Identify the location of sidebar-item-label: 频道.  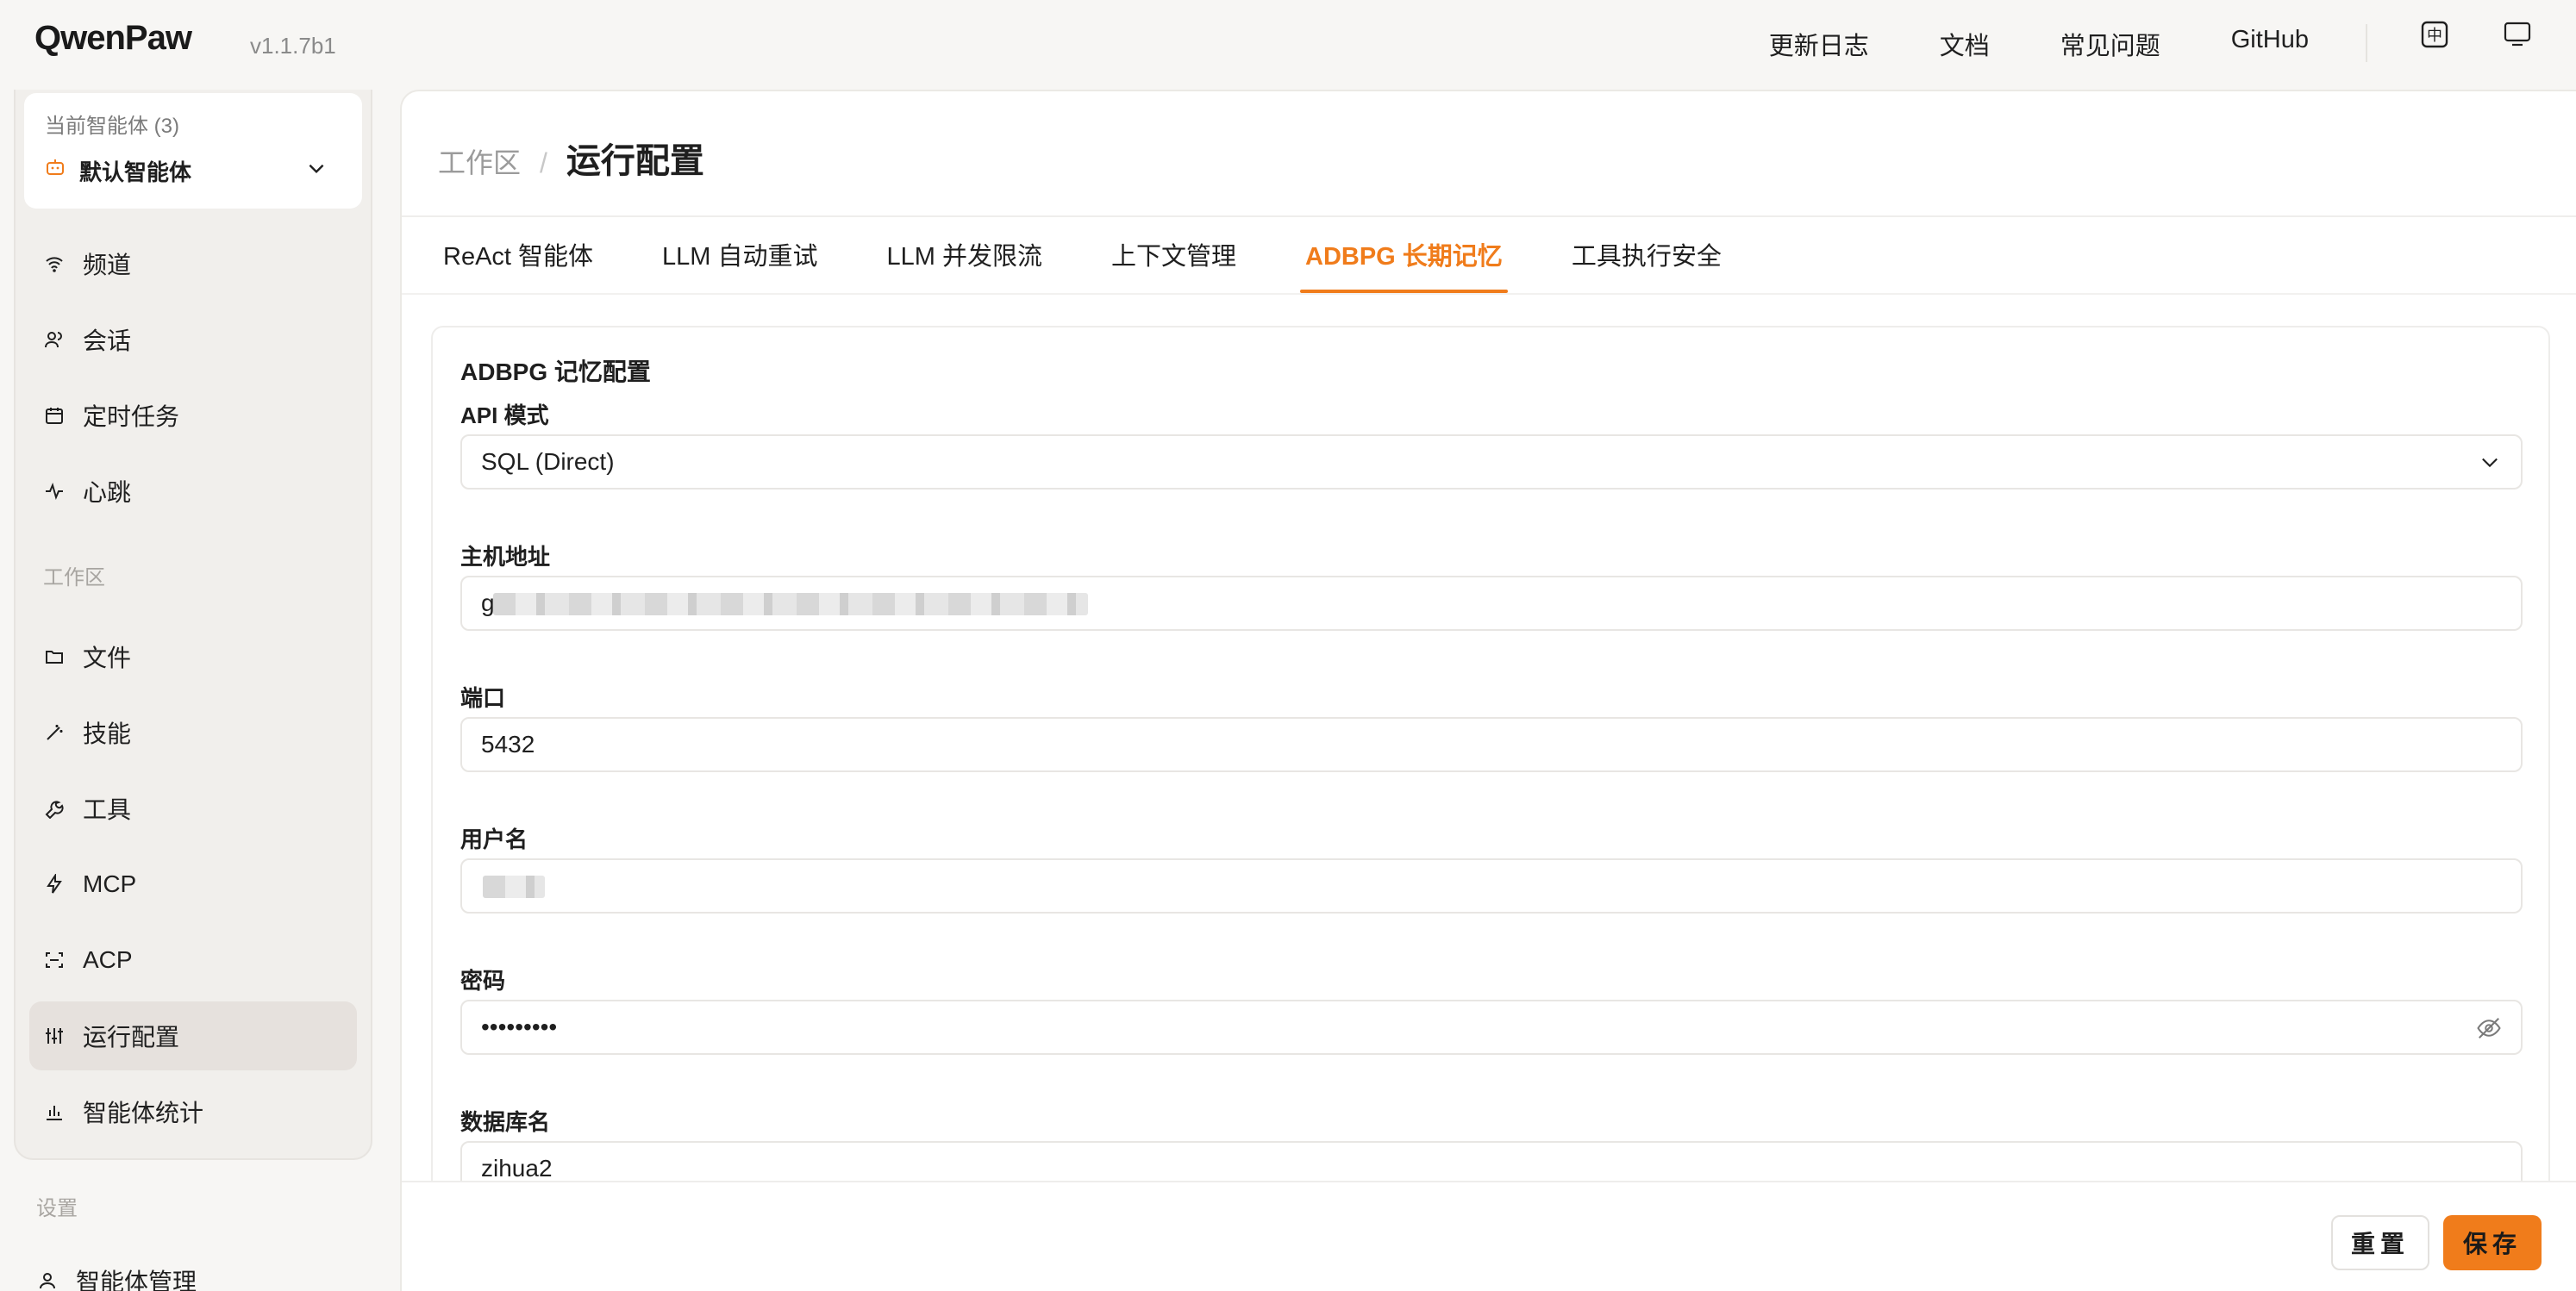
(108, 265).